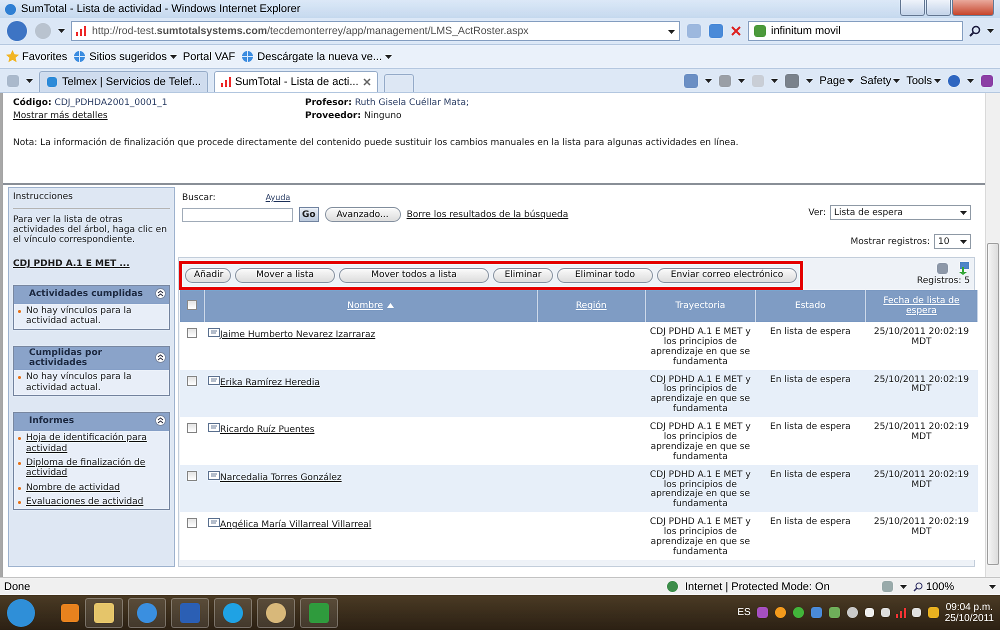  I want to click on command-menu: Safety, so click(880, 80).